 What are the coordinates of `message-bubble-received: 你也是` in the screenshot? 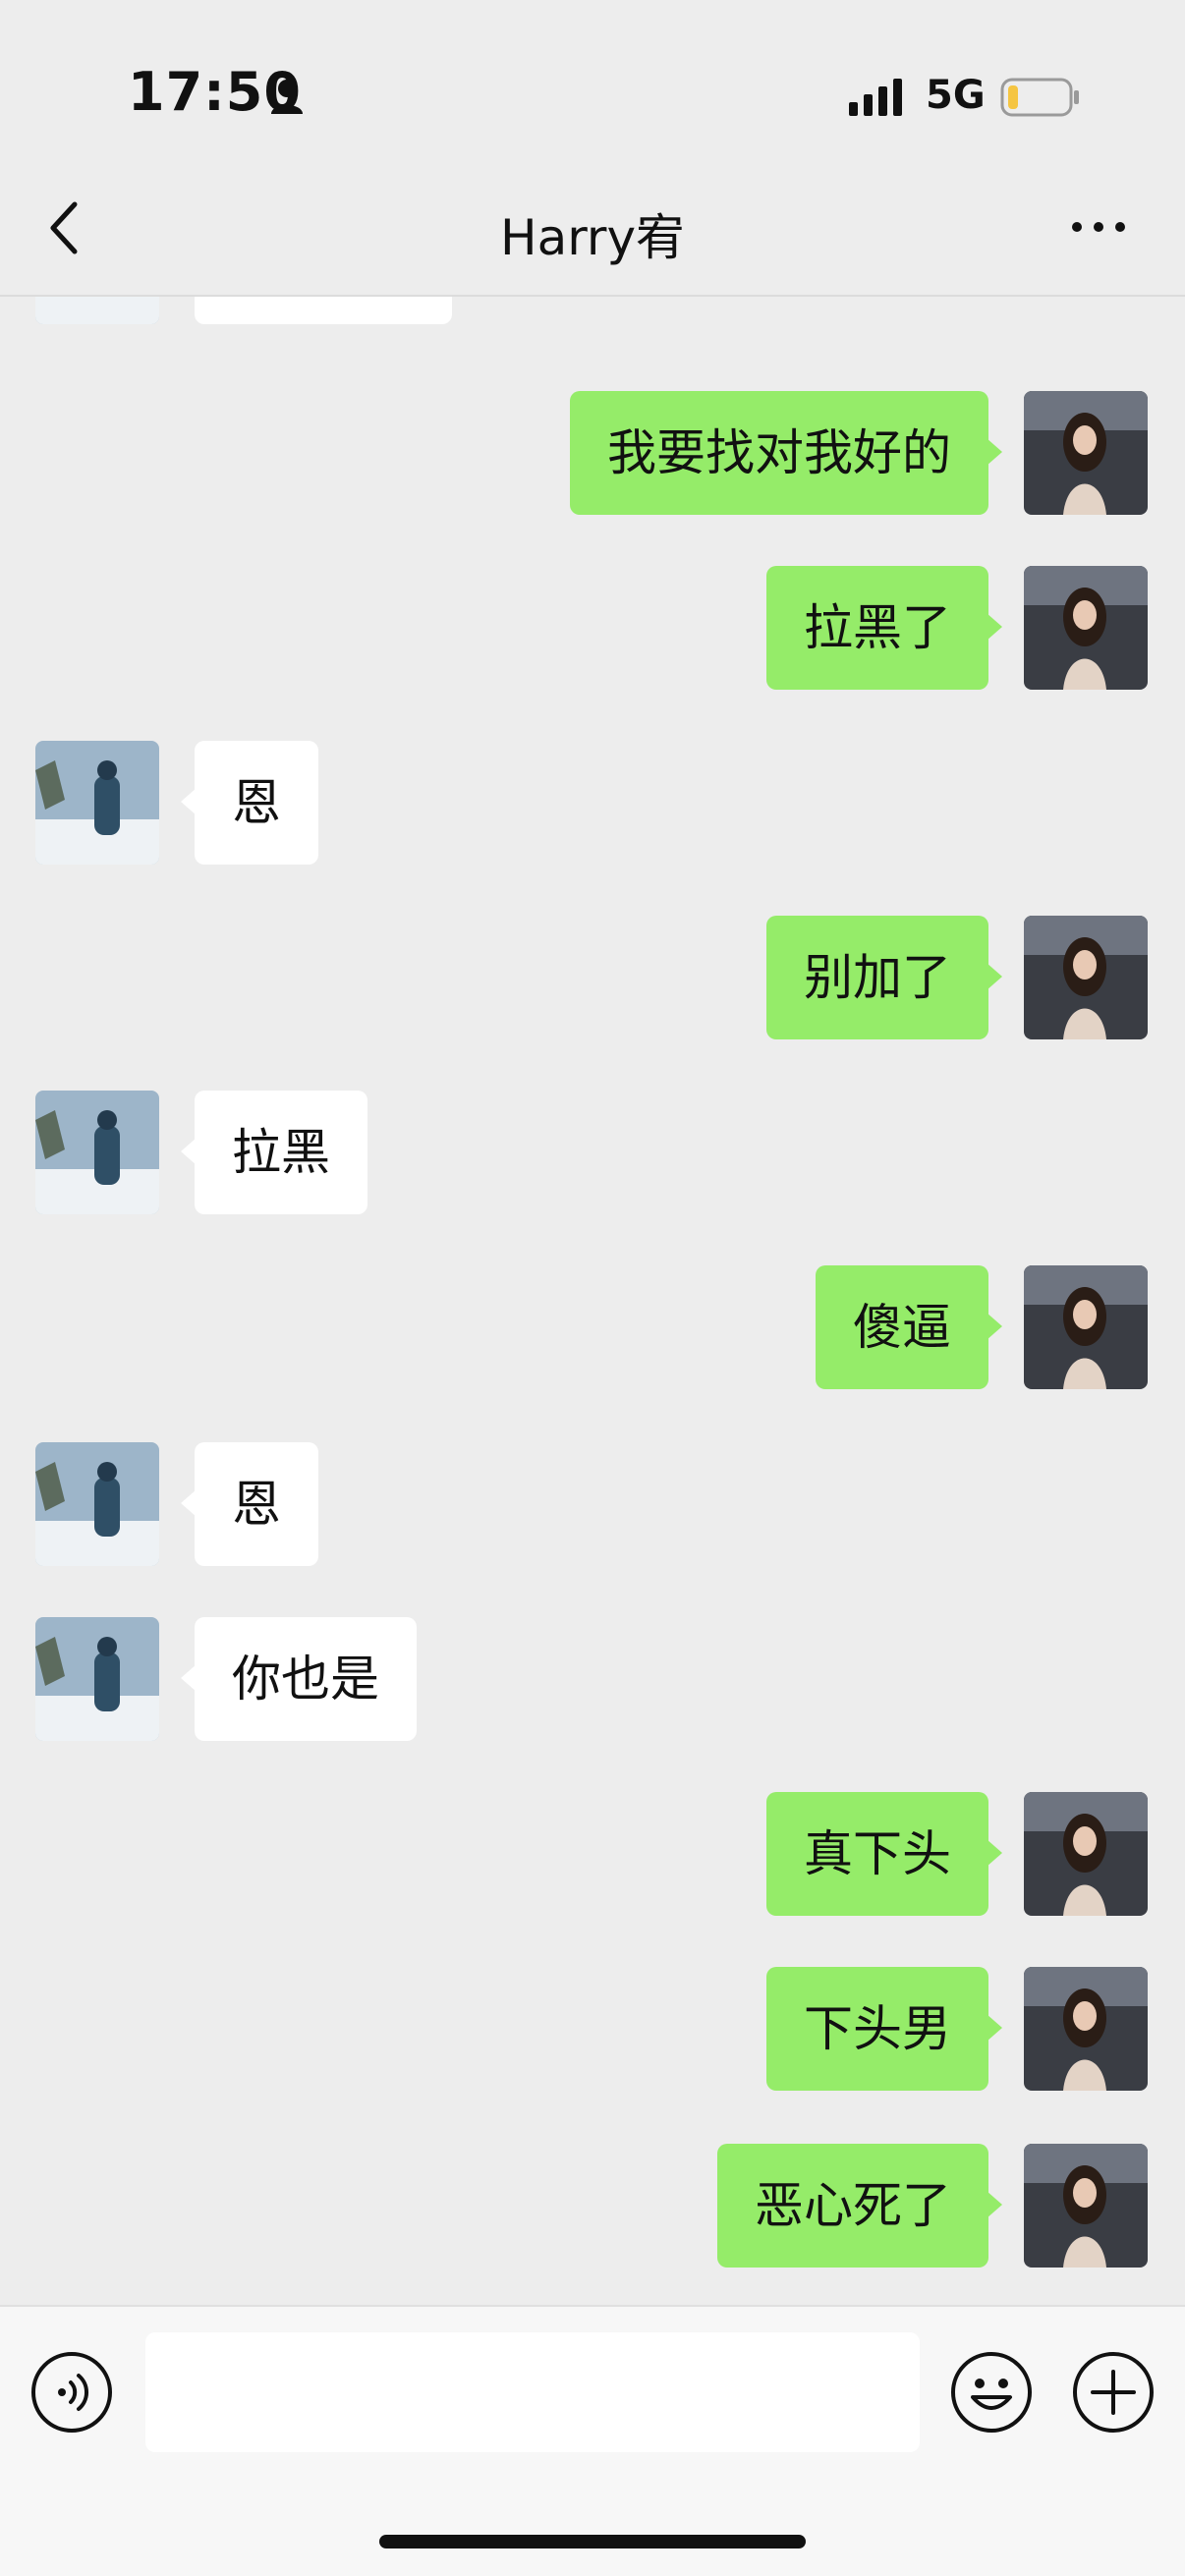 It's located at (299, 1679).